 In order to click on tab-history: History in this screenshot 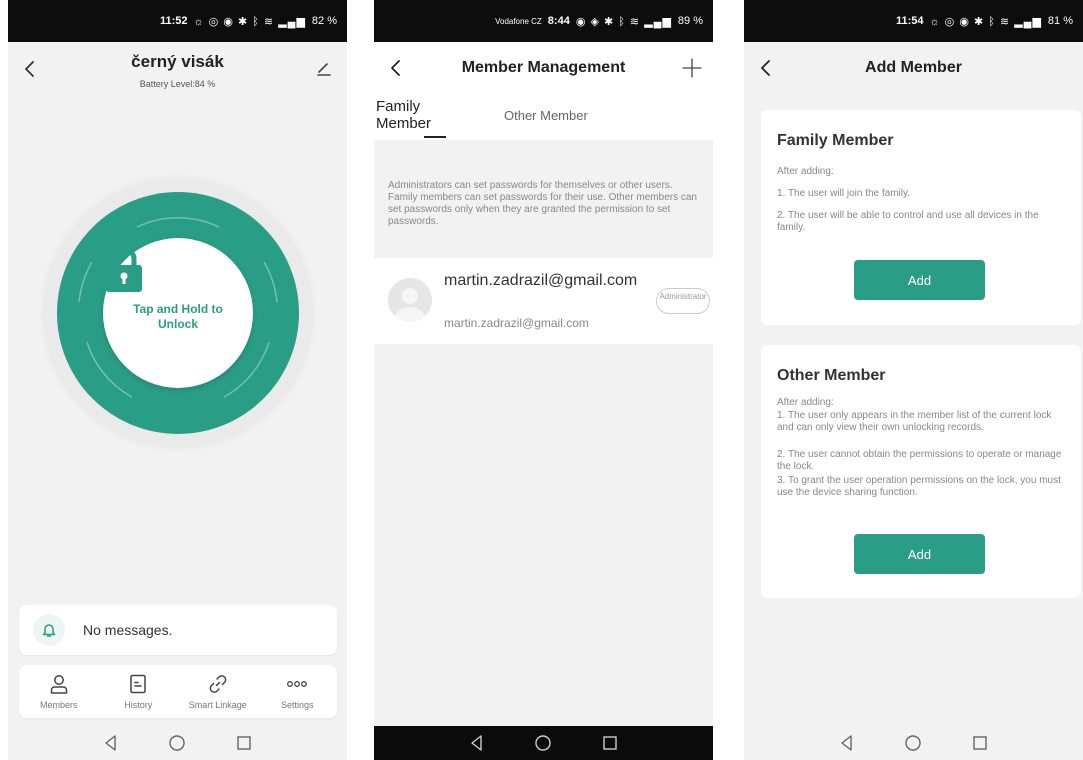, I will do `click(139, 691)`.